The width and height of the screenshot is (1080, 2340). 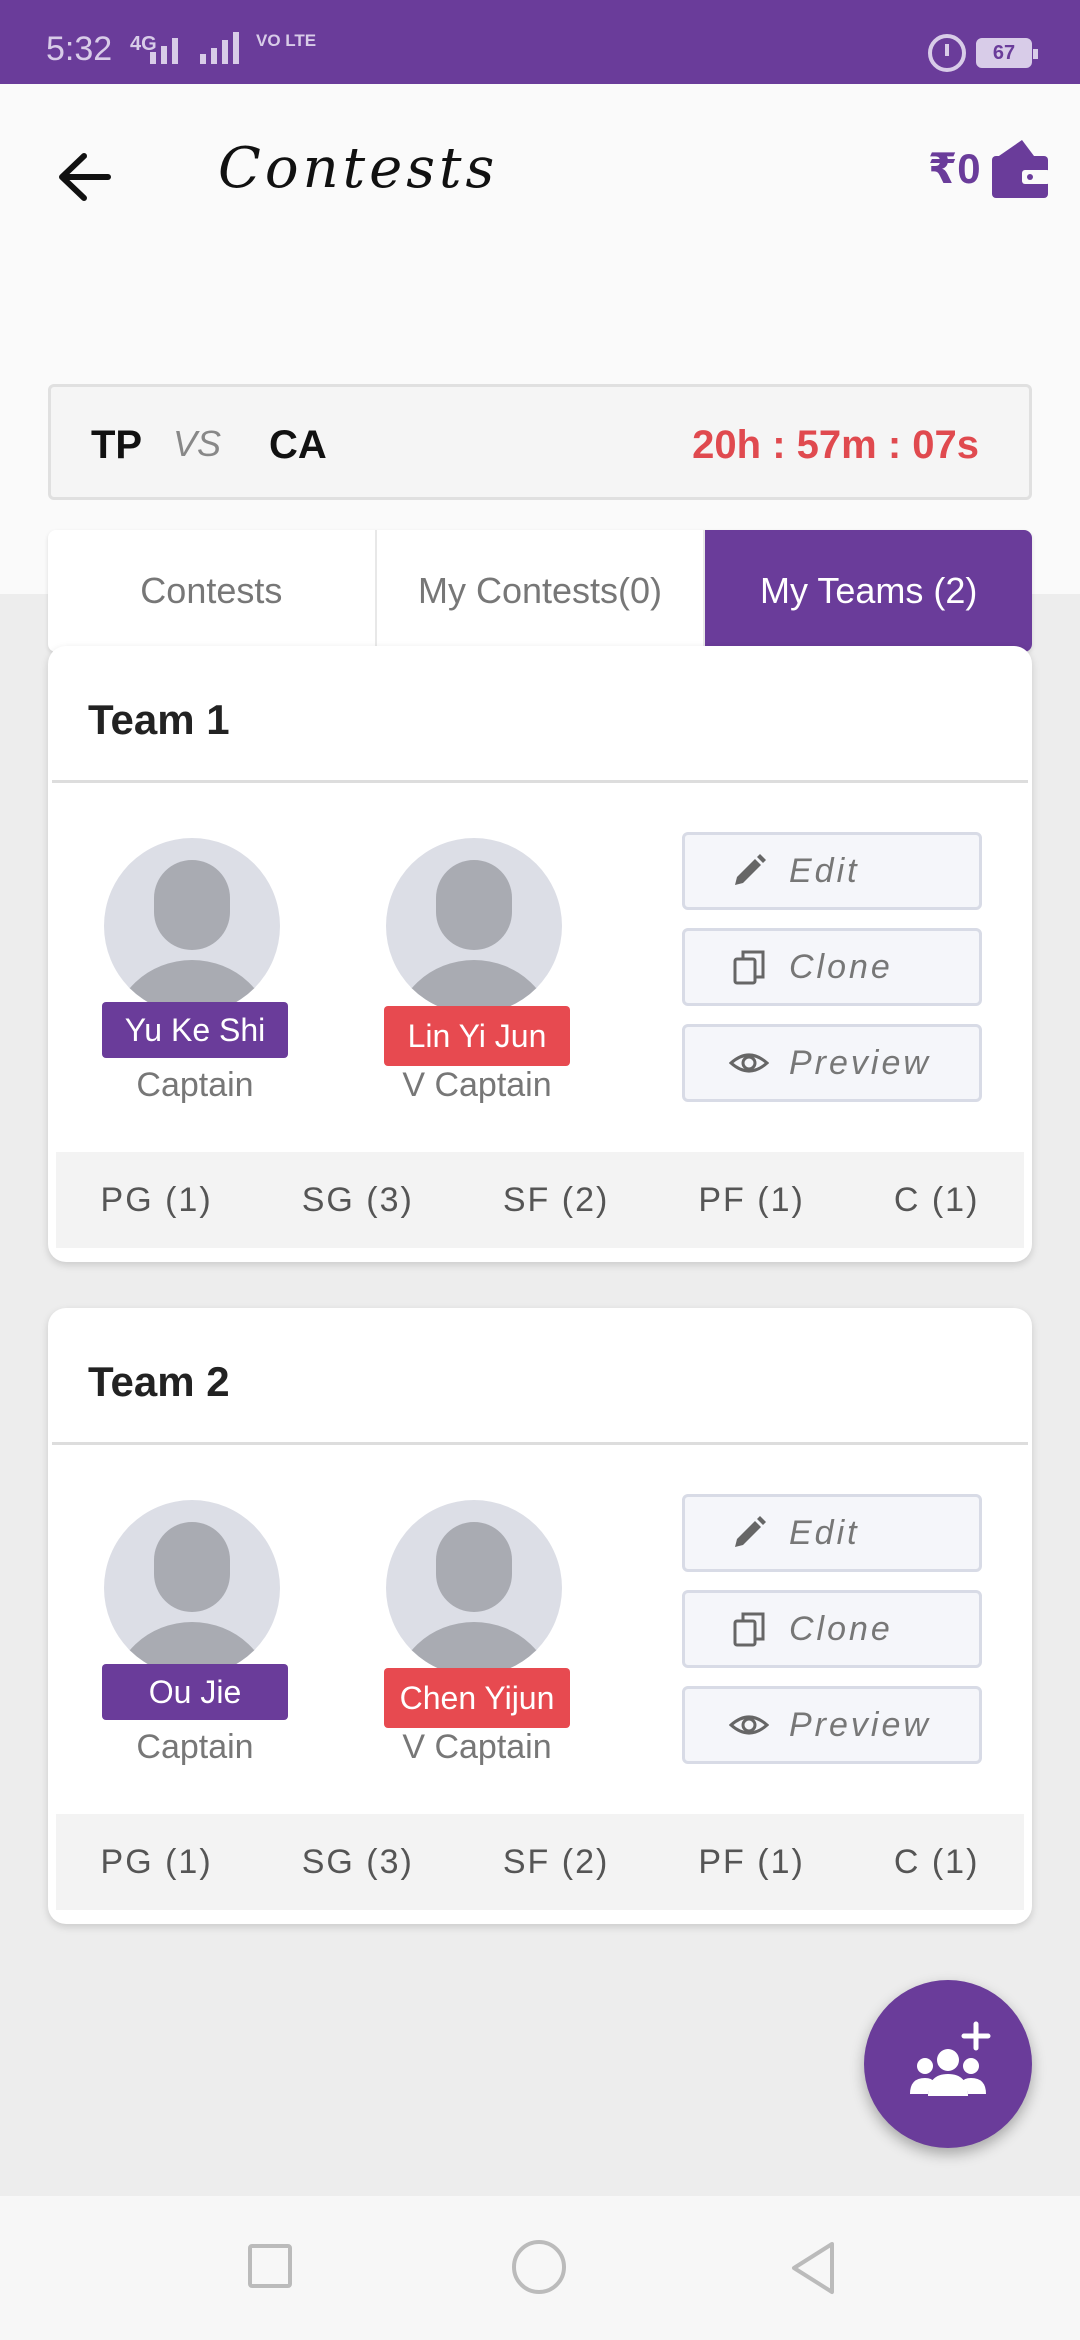 I want to click on tab-my-teams: My Teams (2), so click(x=868, y=591).